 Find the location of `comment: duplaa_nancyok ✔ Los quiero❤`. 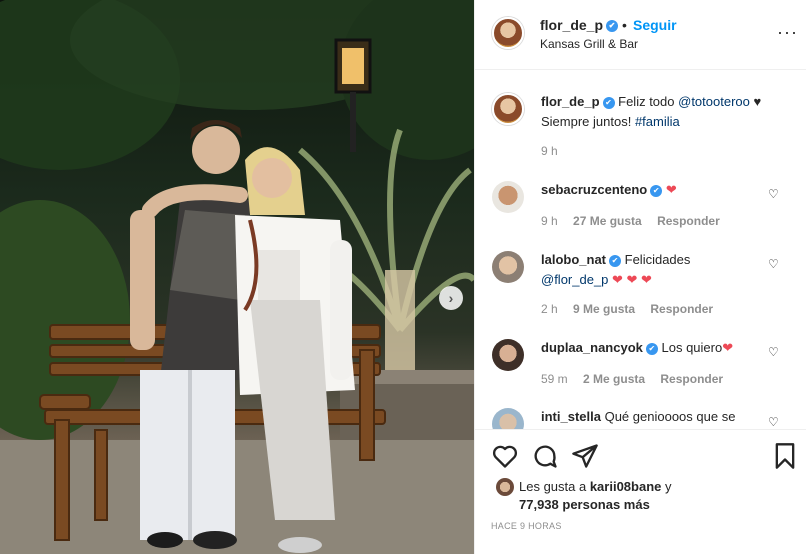

comment: duplaa_nancyok ✔ Los quiero❤ is located at coordinates (653, 348).